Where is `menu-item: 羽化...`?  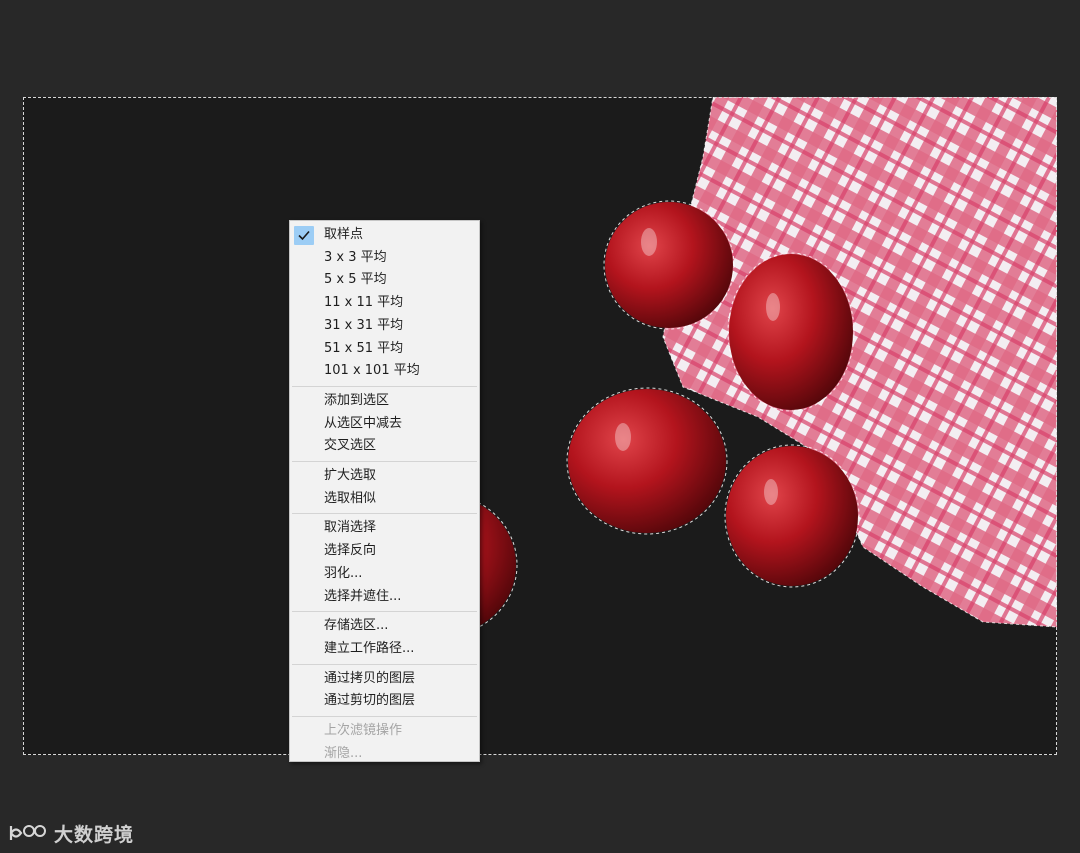
menu-item: 羽化... is located at coordinates (384, 574).